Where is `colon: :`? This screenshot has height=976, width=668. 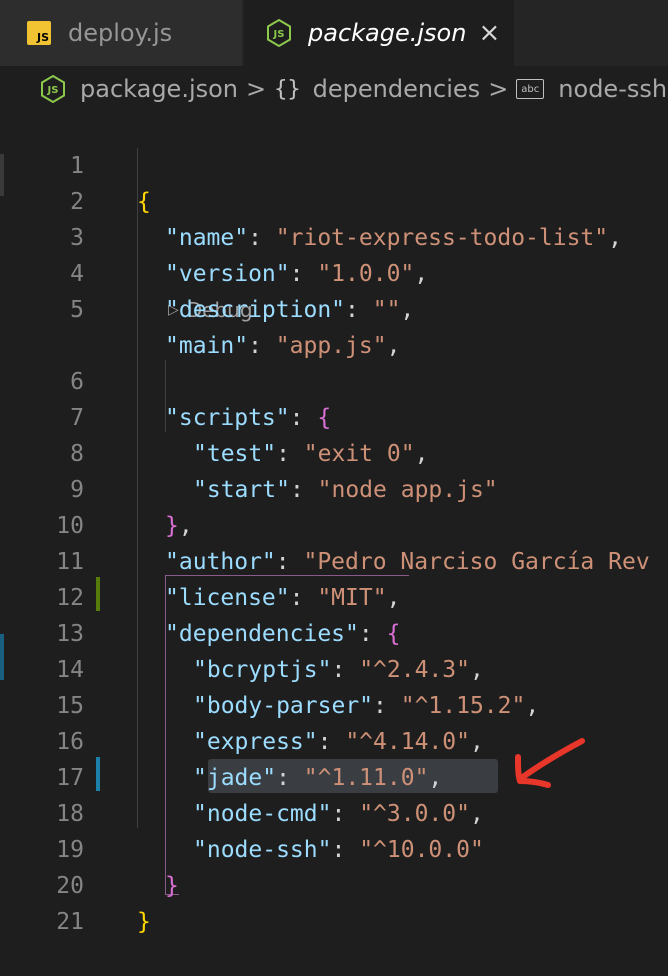 colon: : is located at coordinates (359, 310).